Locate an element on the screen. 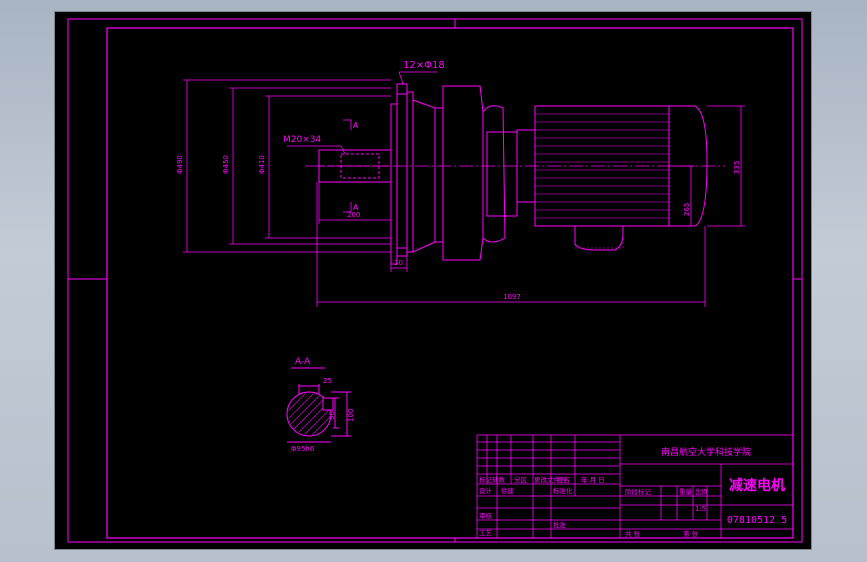 Image resolution: width=867 pixels, height=562 pixels. section-mark-top: A is located at coordinates (356, 125).